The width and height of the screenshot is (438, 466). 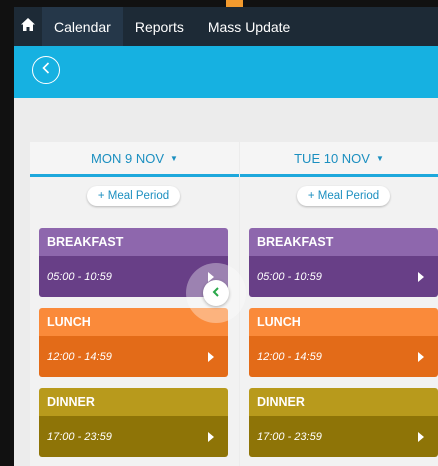 I want to click on meal-name: LUNCH, so click(x=343, y=322).